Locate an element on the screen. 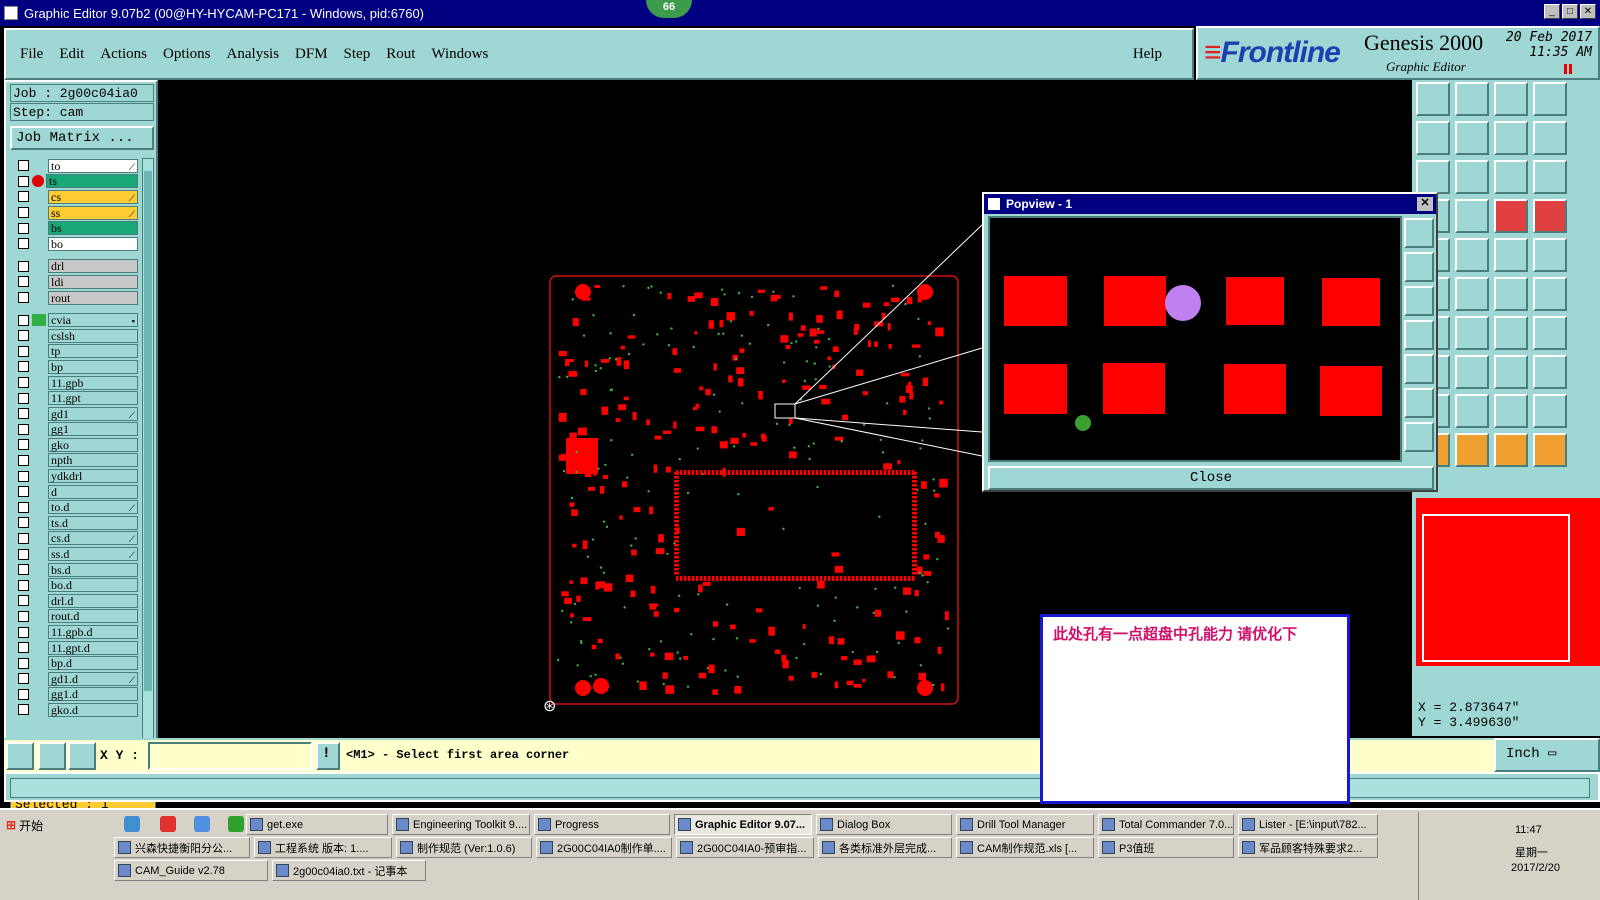  layer-name: bp.d is located at coordinates (93, 663).